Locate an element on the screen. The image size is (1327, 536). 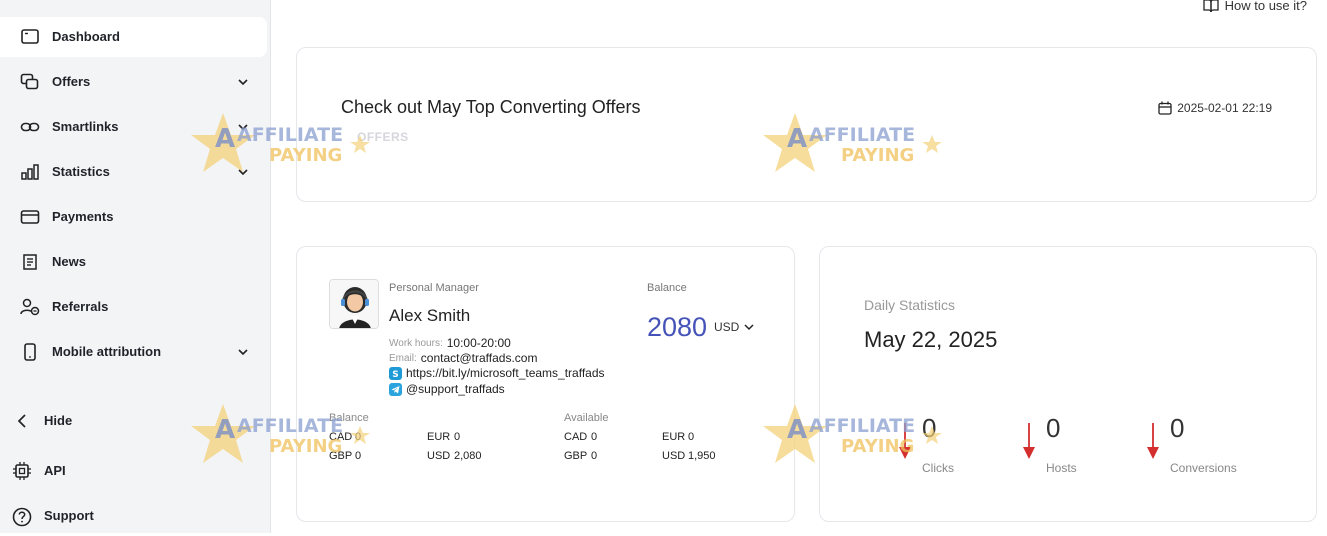
news-icon is located at coordinates (30, 262).